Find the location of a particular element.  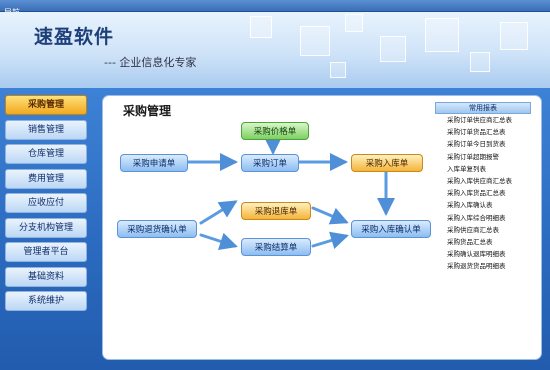

node-purchase-request: 采购申请单 is located at coordinates (154, 163).